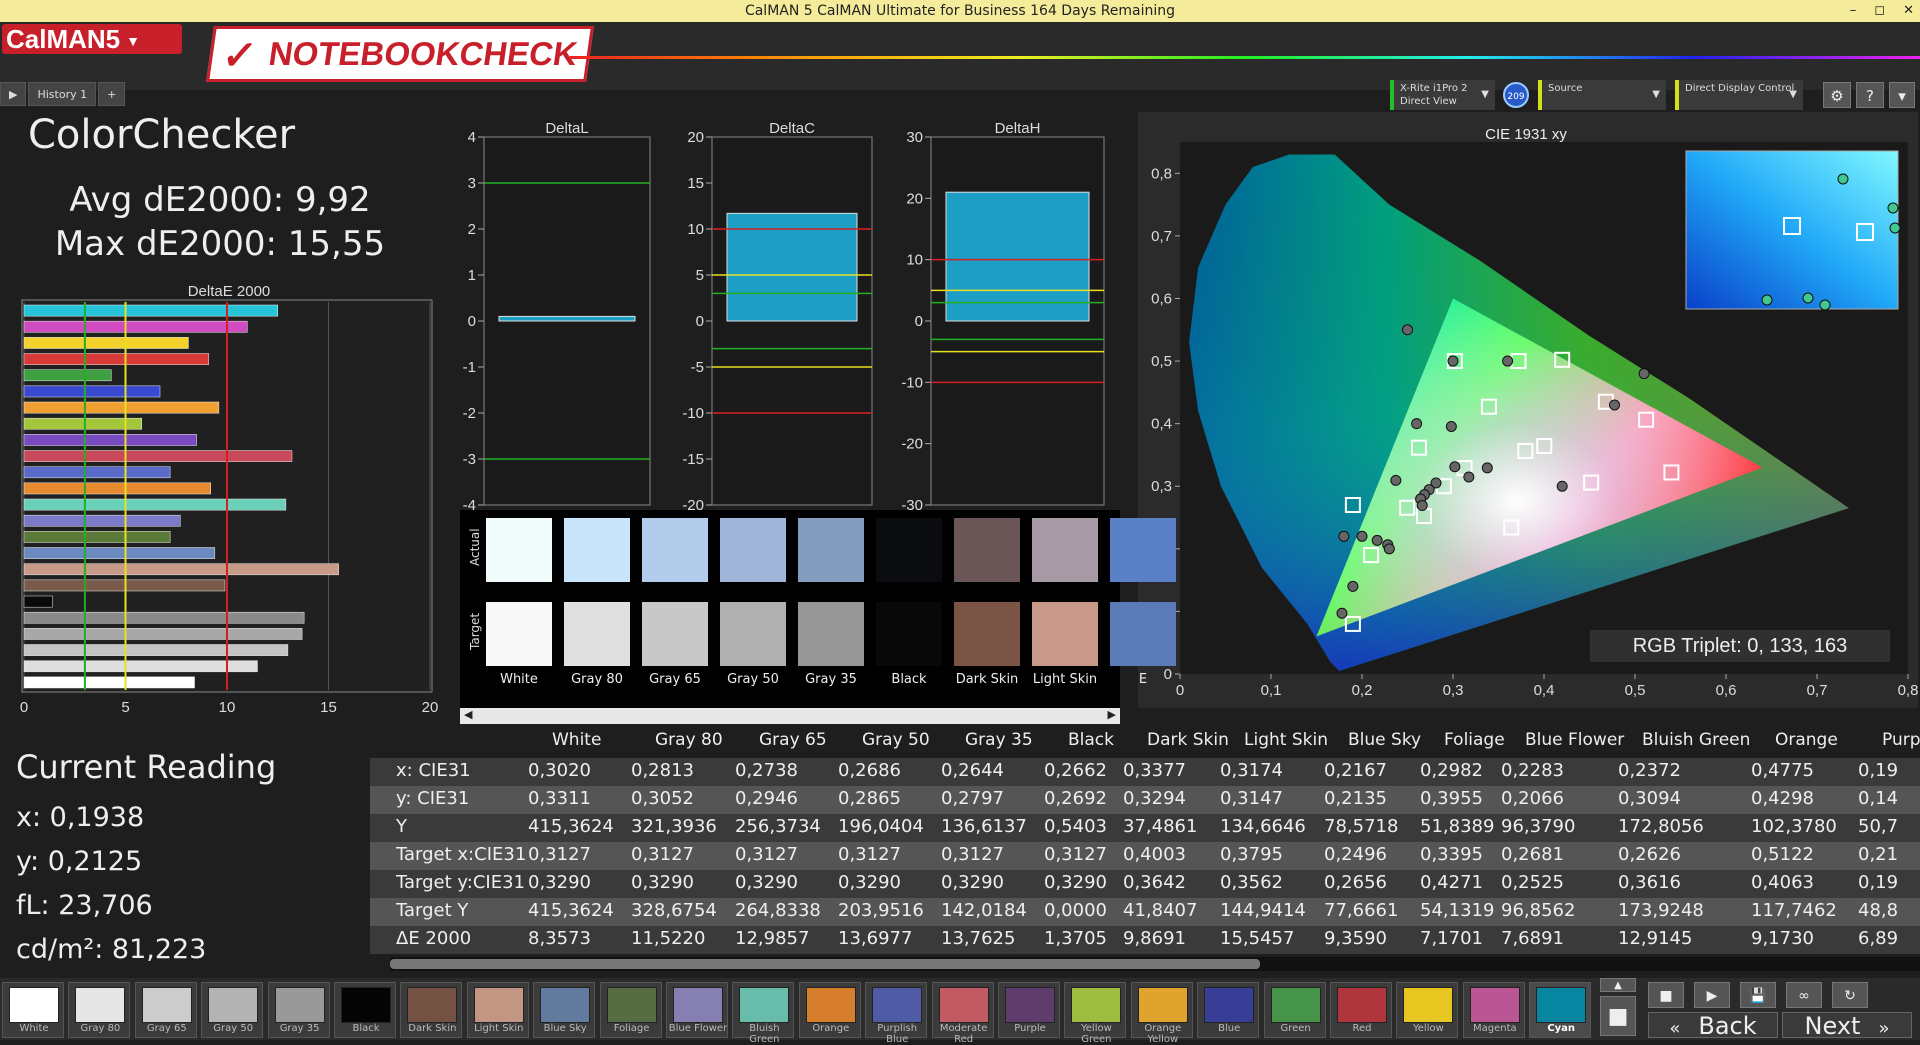  I want to click on loop-button: ∞, so click(1804, 995).